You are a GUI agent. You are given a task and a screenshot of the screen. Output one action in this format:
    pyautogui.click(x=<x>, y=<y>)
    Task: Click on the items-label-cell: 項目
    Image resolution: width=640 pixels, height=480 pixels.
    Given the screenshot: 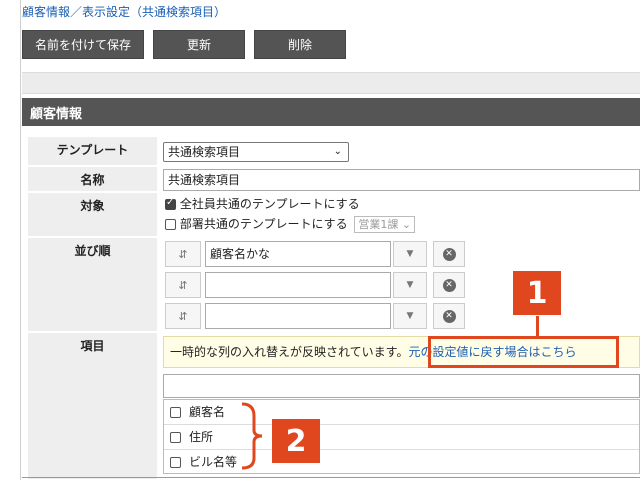 What is the action you would take?
    pyautogui.click(x=92, y=406)
    